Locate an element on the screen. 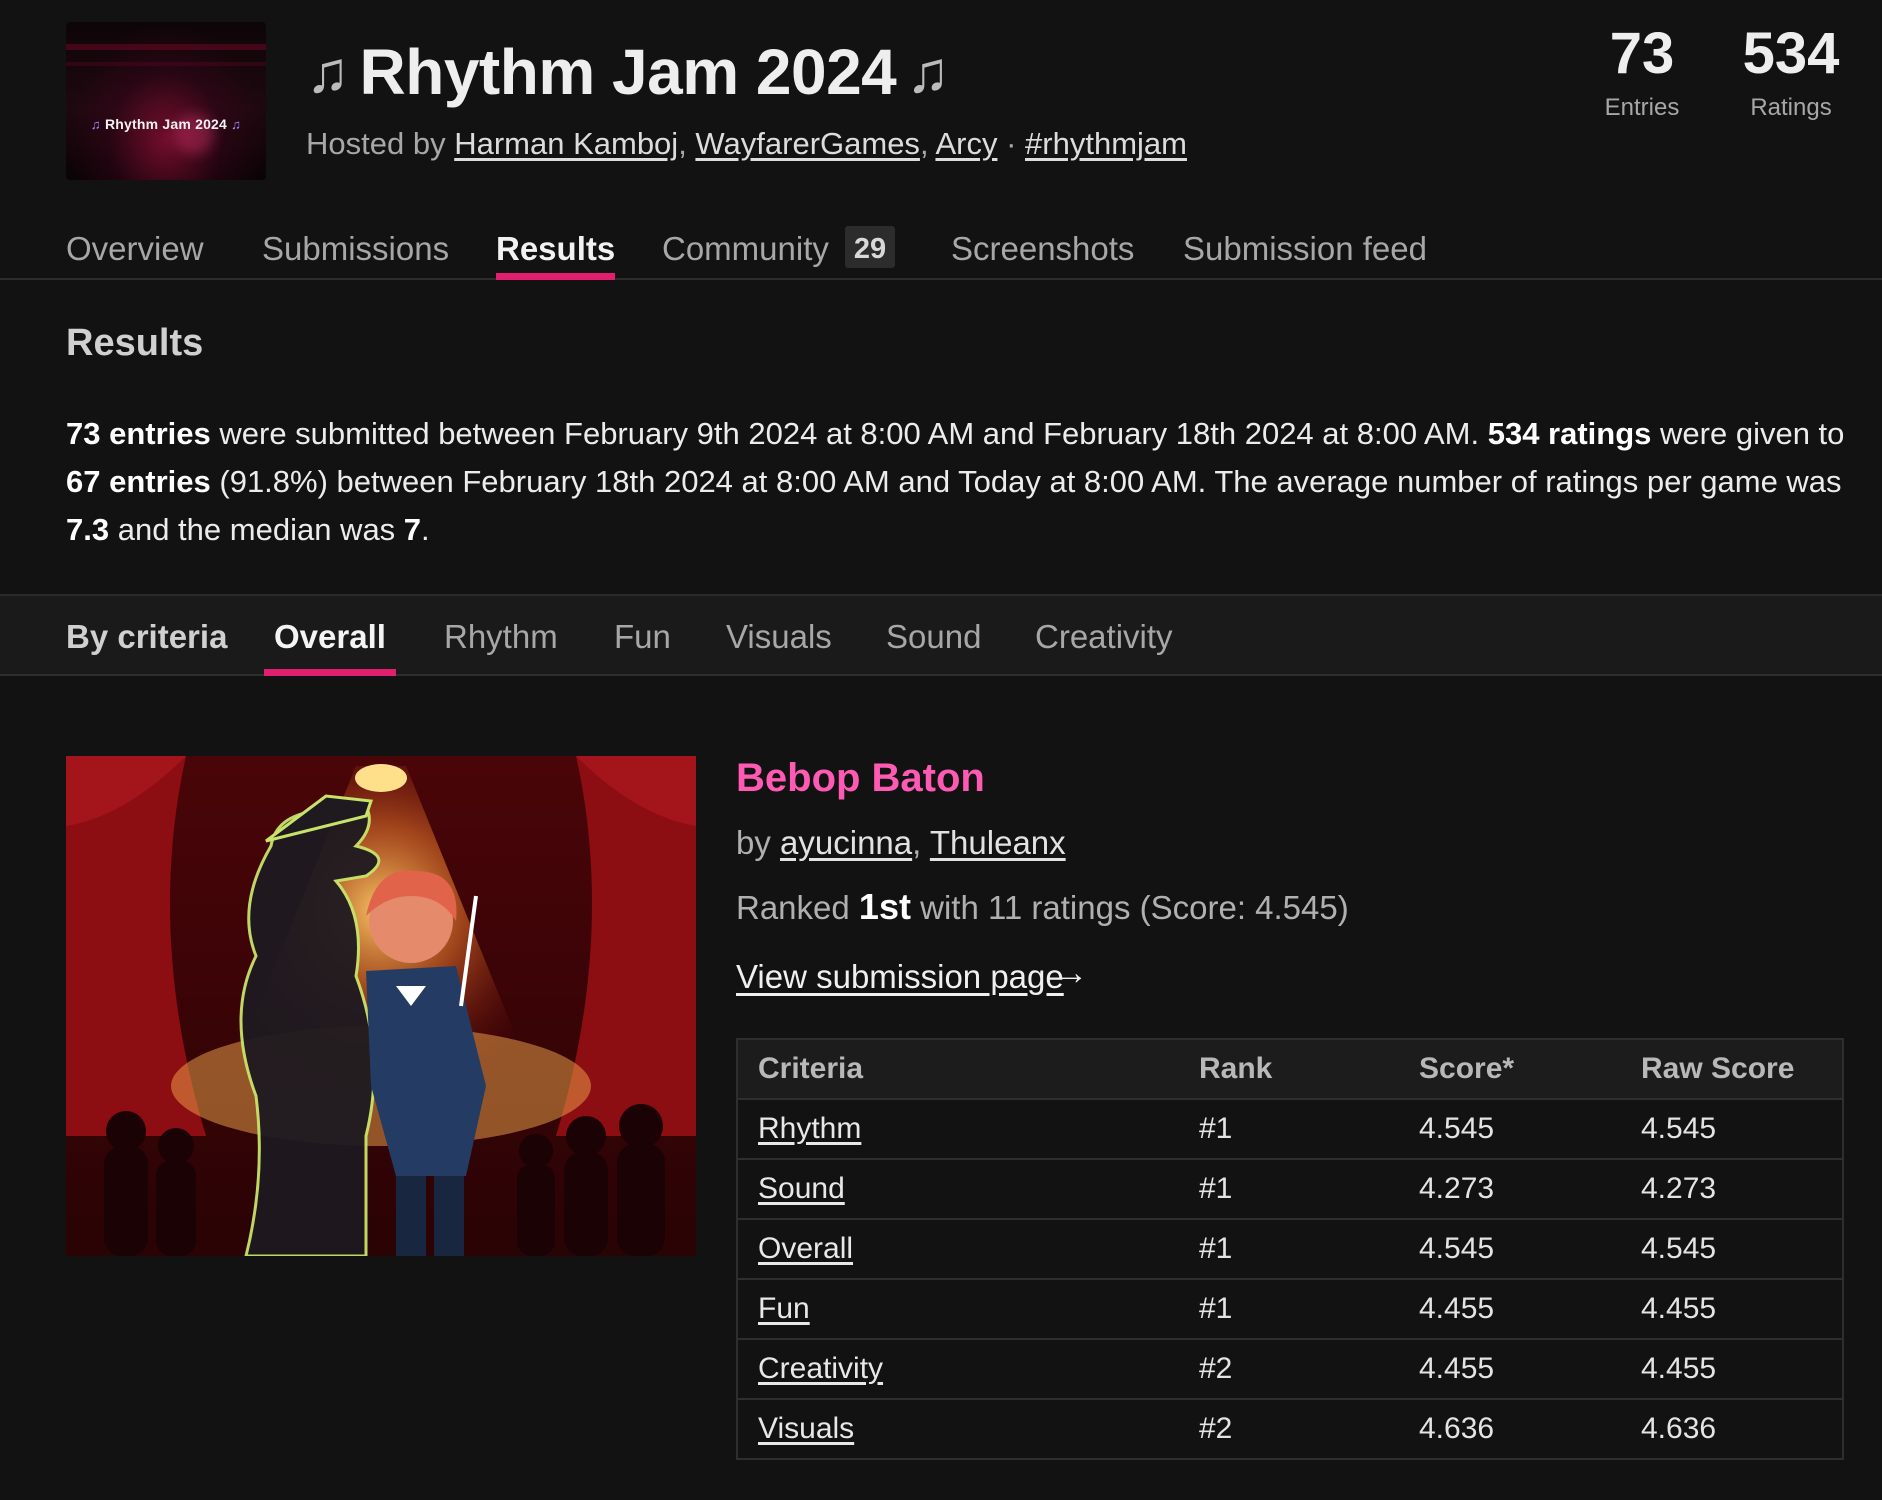  table-header-row: Criteria Rank Score* Raw Score is located at coordinates (1290, 1069).